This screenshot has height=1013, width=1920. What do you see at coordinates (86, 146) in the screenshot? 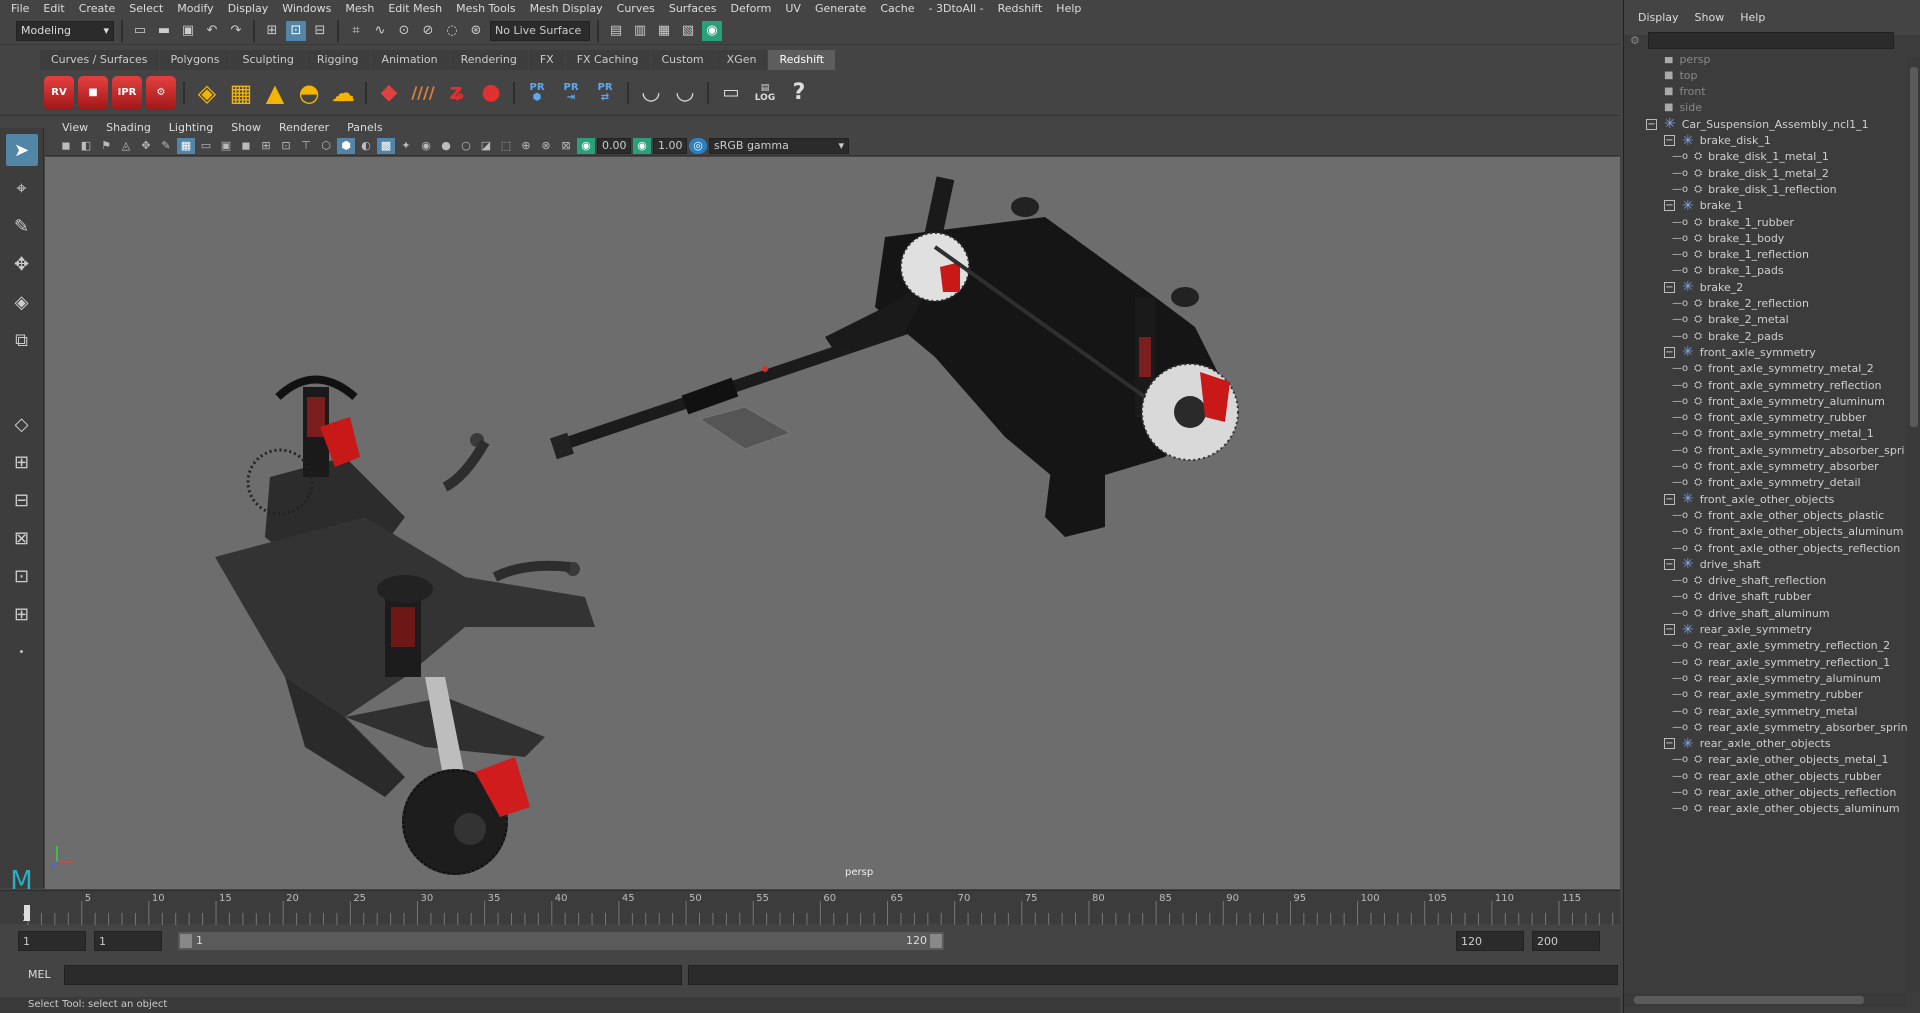
I see `camera-attr-icon: ◧` at bounding box center [86, 146].